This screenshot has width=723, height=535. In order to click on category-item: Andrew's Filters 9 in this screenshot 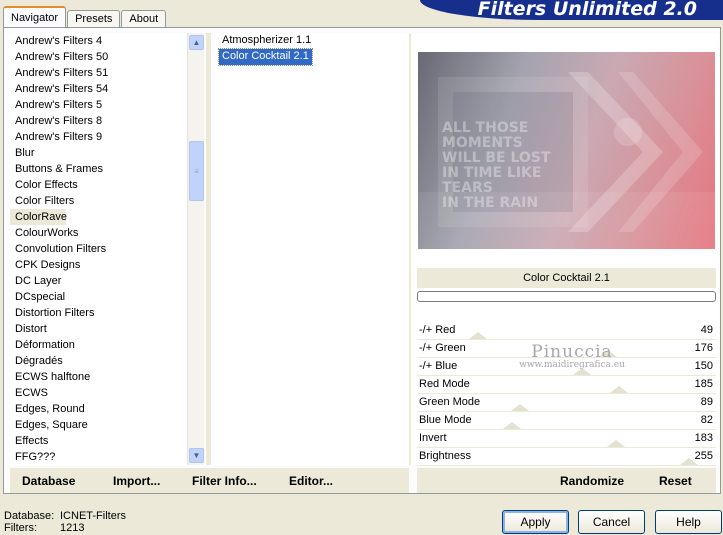, I will do `click(108, 137)`.